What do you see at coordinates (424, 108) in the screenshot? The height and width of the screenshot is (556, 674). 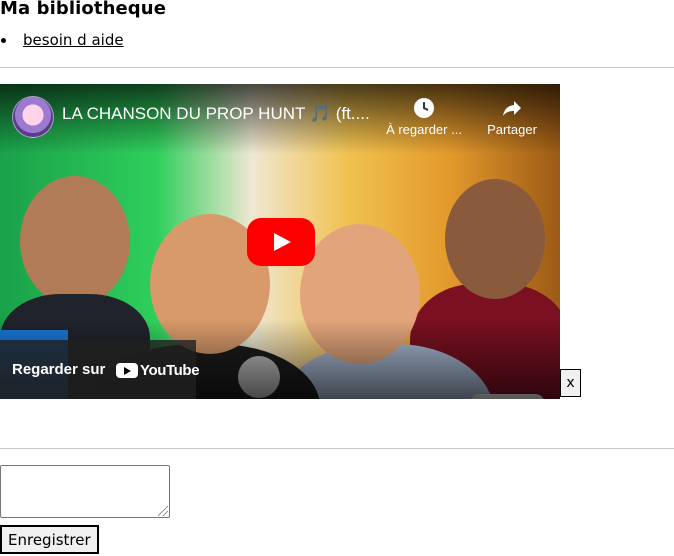 I see `clock-icon` at bounding box center [424, 108].